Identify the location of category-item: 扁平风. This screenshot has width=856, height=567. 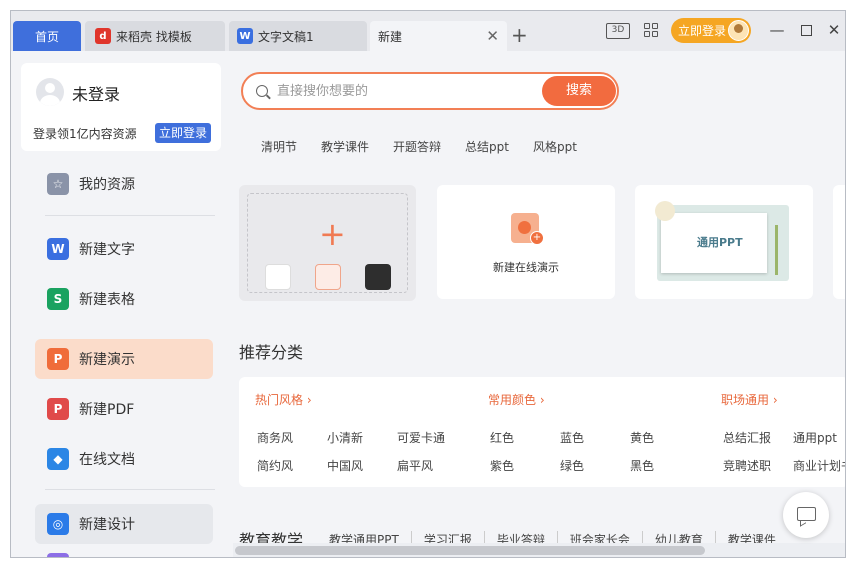
(415, 465).